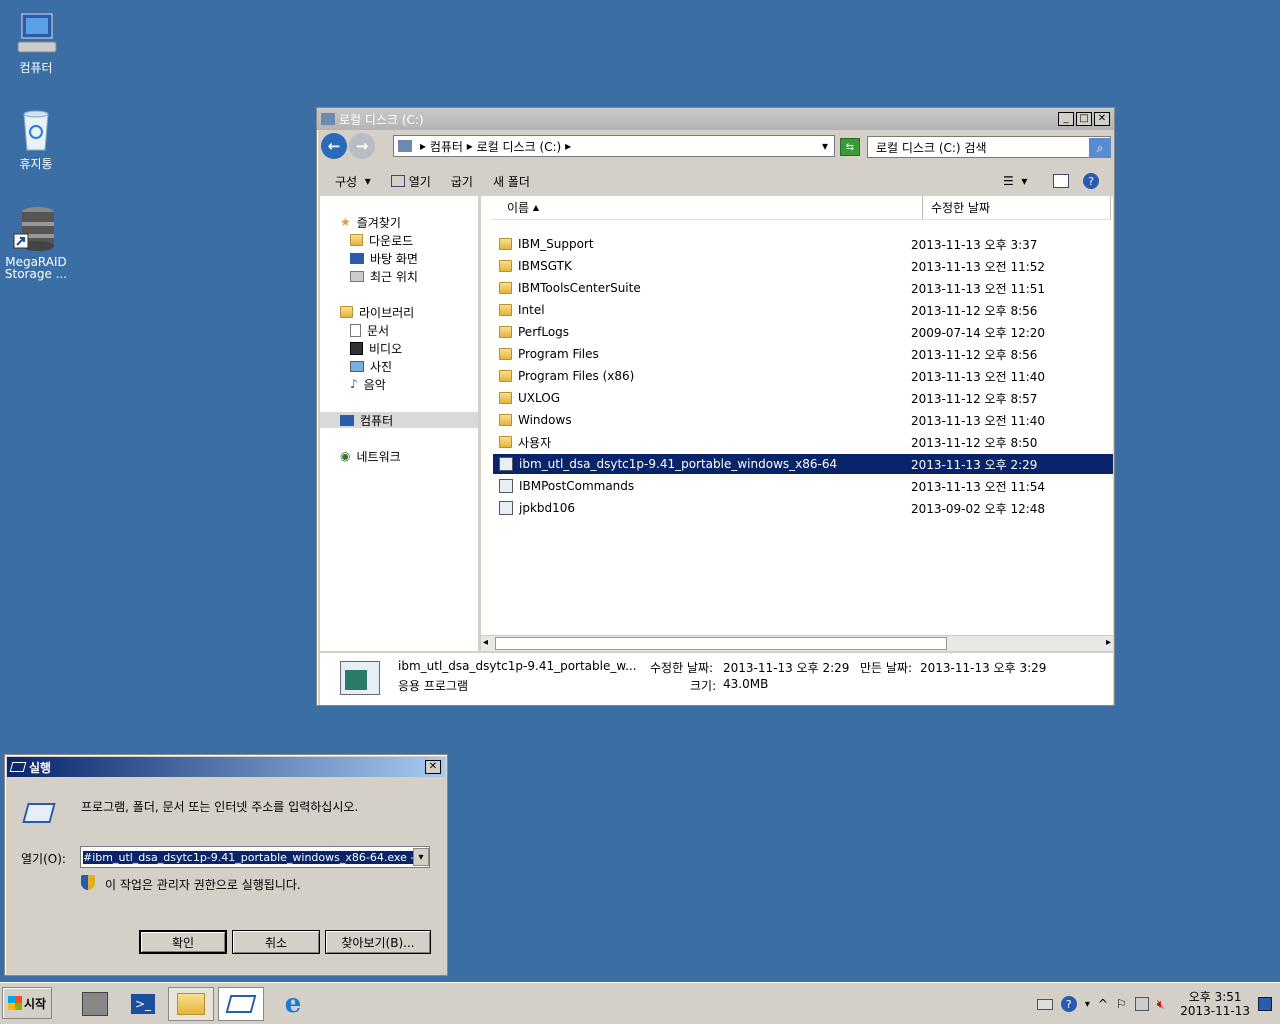  What do you see at coordinates (506, 464) in the screenshot?
I see `application-icon` at bounding box center [506, 464].